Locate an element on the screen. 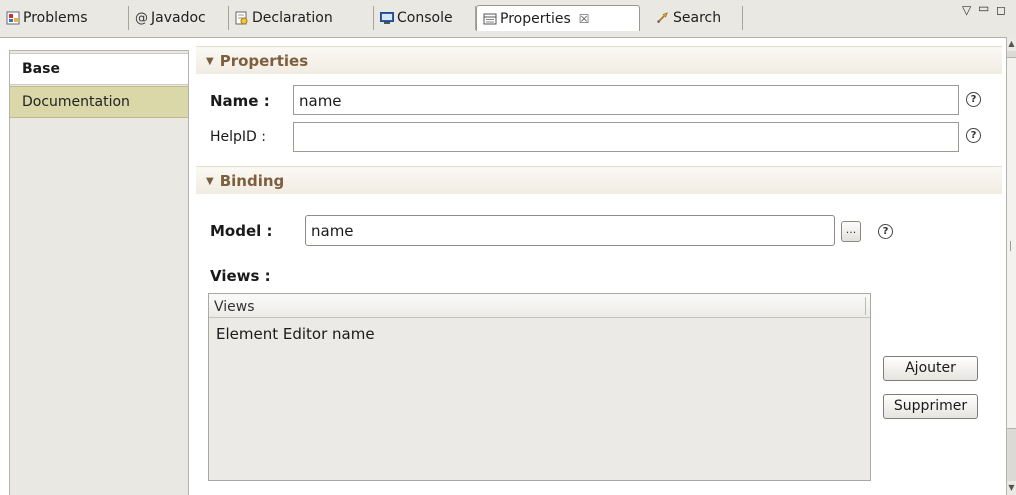 Image resolution: width=1016 pixels, height=495 pixels. column-header-label: Views is located at coordinates (234, 307).